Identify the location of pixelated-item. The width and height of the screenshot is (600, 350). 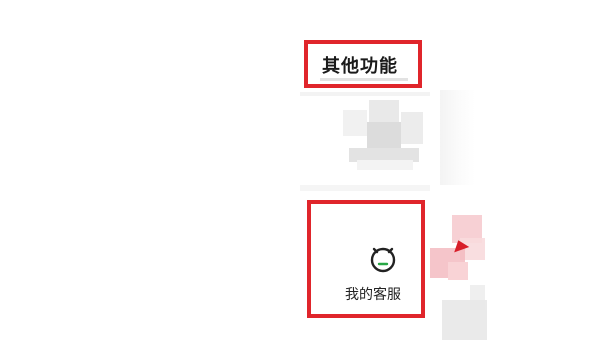
(384, 136).